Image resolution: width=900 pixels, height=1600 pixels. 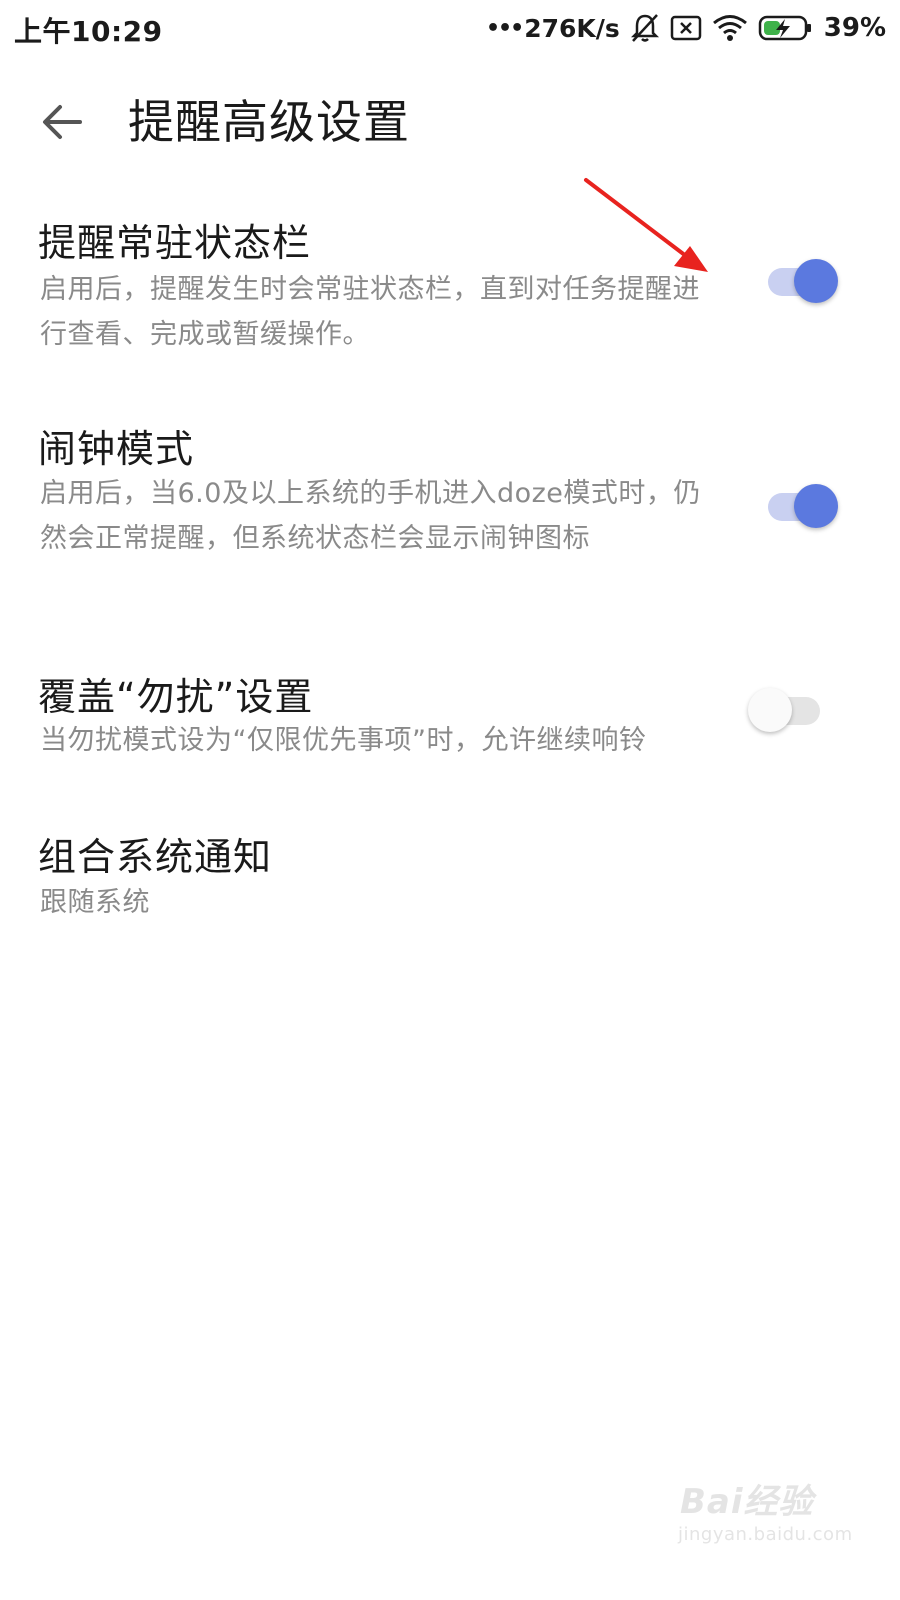 I want to click on persistent-status-bar-toggle, so click(x=804, y=282).